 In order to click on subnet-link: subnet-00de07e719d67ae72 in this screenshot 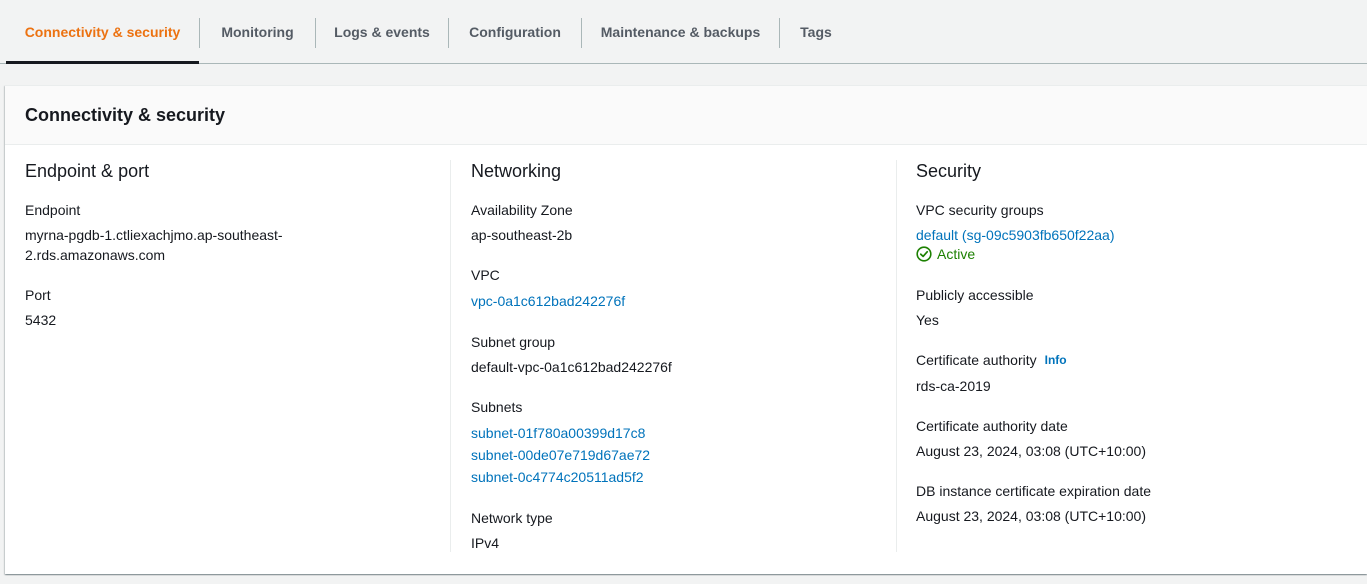, I will do `click(560, 455)`.